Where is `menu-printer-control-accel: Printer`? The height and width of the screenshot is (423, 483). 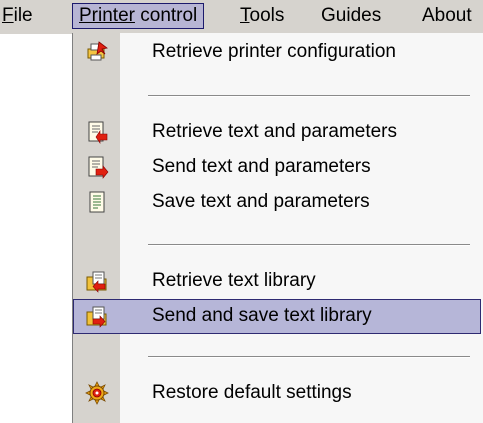 menu-printer-control-accel: Printer is located at coordinates (107, 15).